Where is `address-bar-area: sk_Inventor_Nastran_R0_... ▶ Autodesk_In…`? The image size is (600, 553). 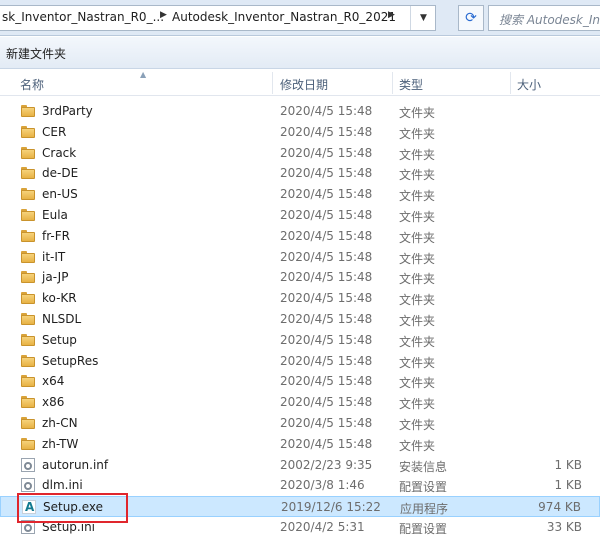
address-bar-area: sk_Inventor_Nastran_R0_... ▶ Autodesk_In… is located at coordinates (300, 18).